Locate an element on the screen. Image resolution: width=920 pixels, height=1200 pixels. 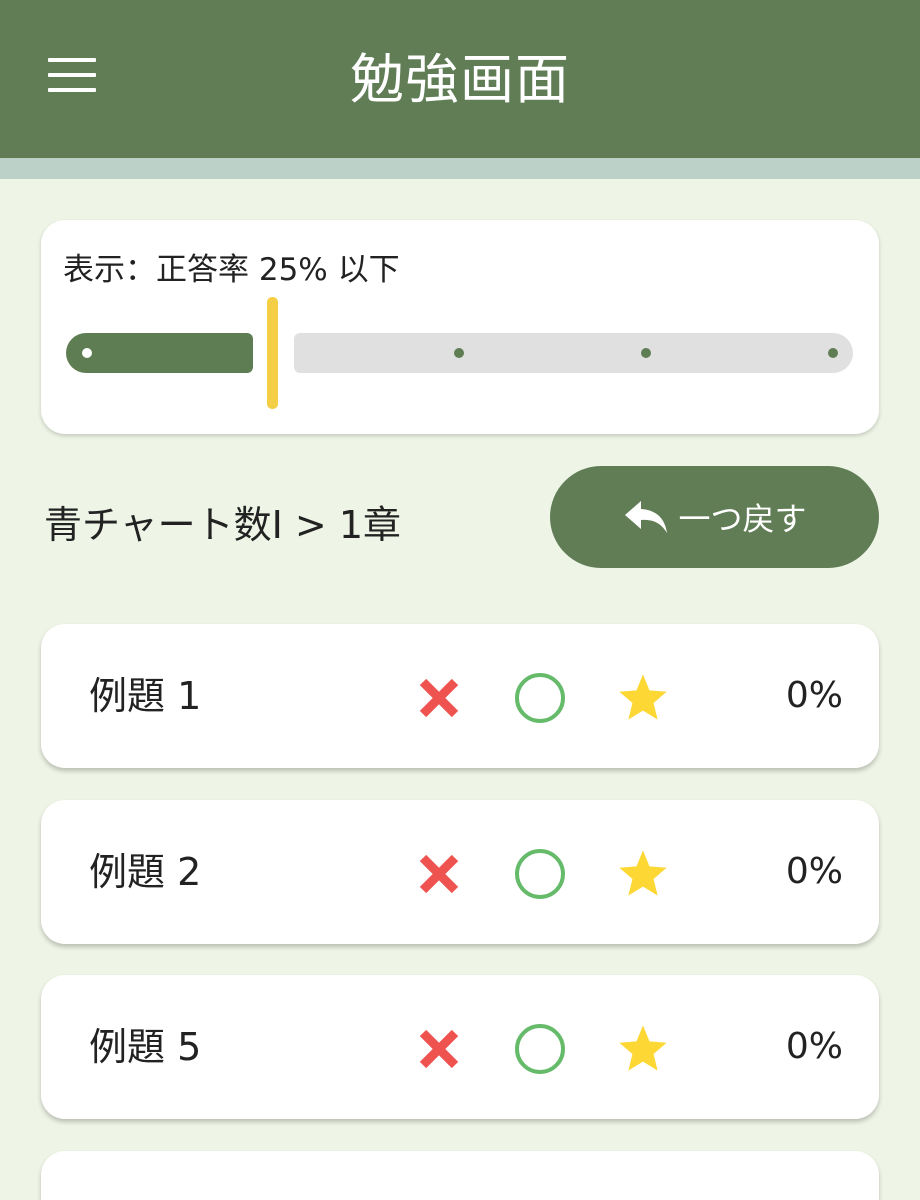
question-name: 例題 2 is located at coordinates (145, 872).